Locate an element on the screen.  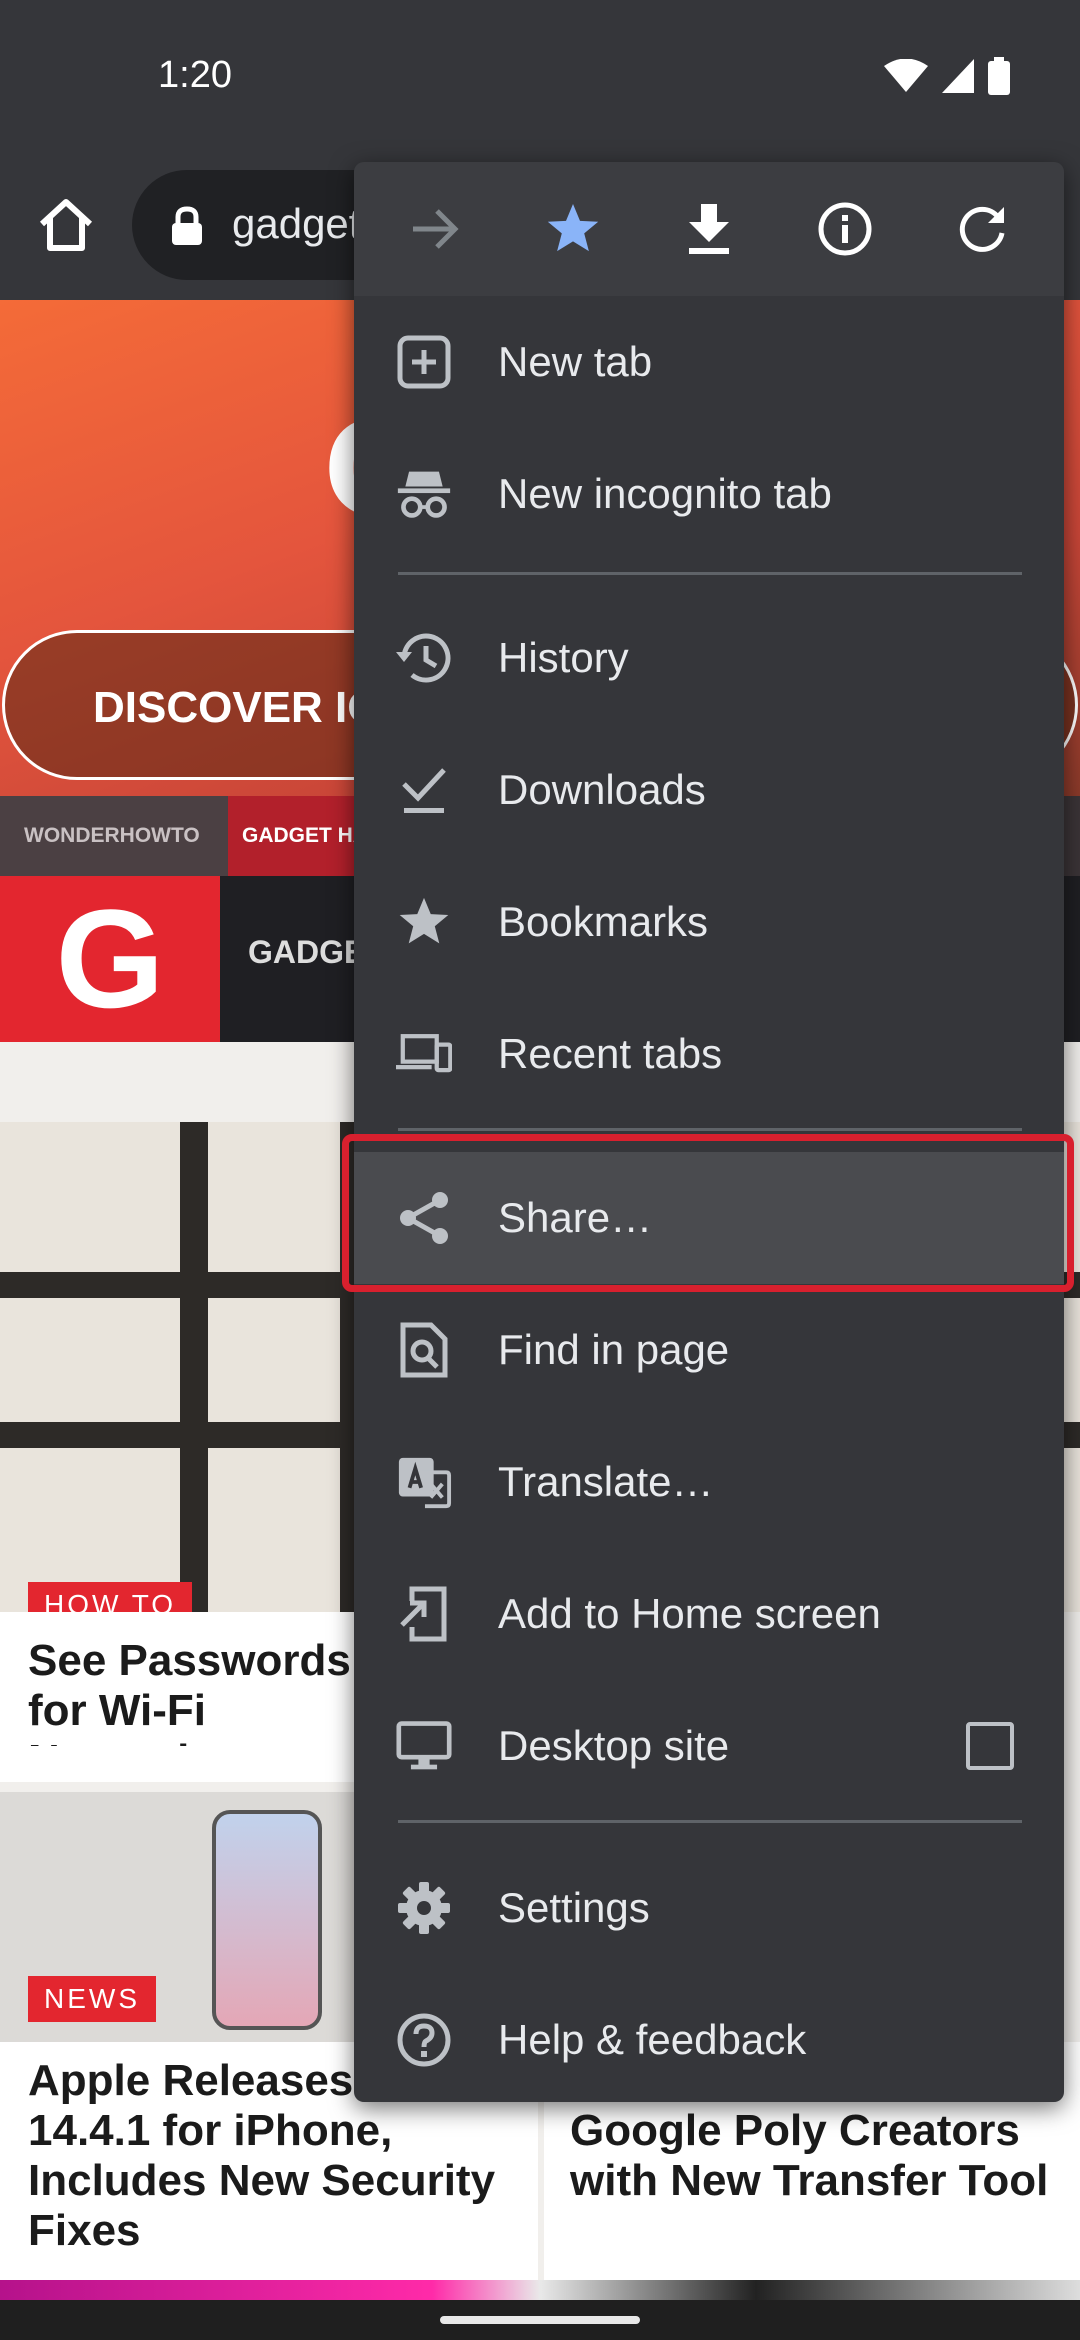
gesture-handle is located at coordinates (540, 2320).